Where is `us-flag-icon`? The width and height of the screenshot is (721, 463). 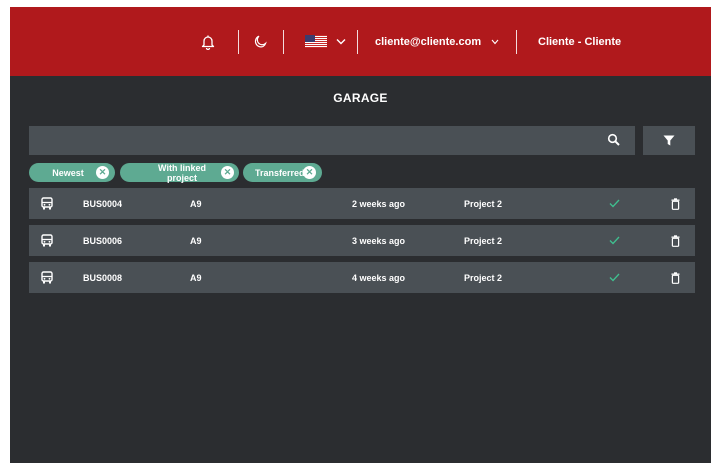
us-flag-icon is located at coordinates (316, 41).